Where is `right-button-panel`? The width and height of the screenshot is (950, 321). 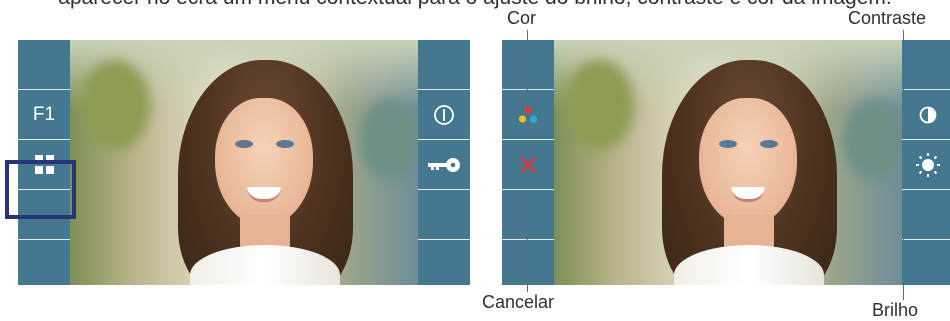
right-button-panel is located at coordinates (444, 162).